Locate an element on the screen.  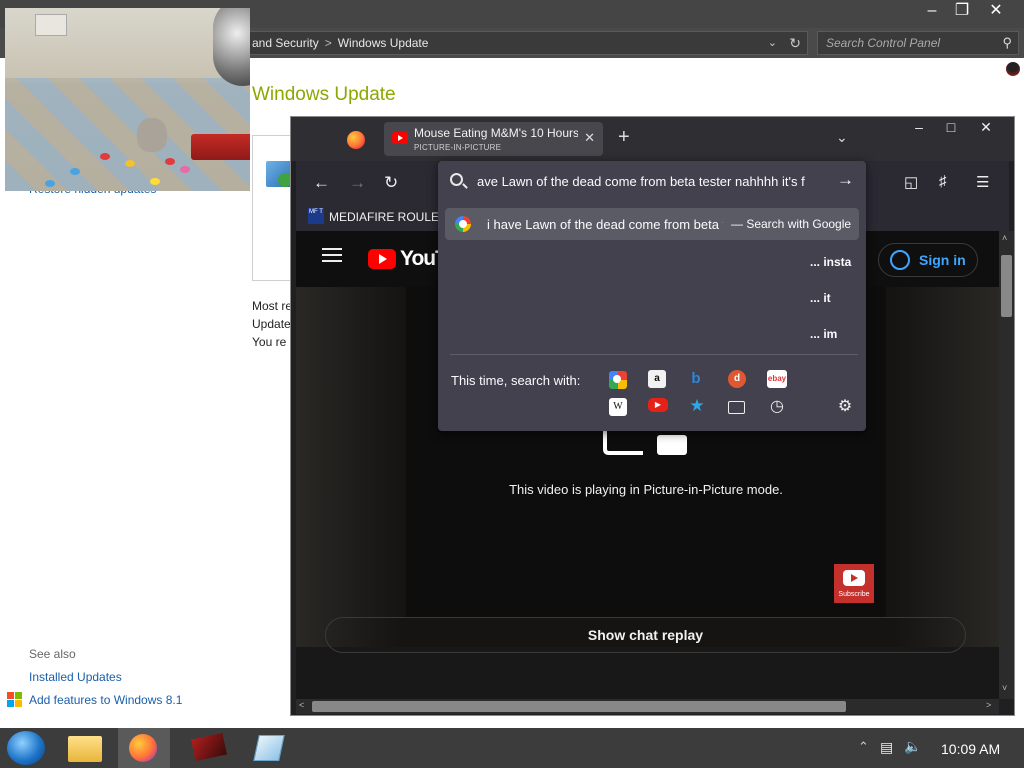
clock: 10:09 AM is located at coordinates (970, 749).